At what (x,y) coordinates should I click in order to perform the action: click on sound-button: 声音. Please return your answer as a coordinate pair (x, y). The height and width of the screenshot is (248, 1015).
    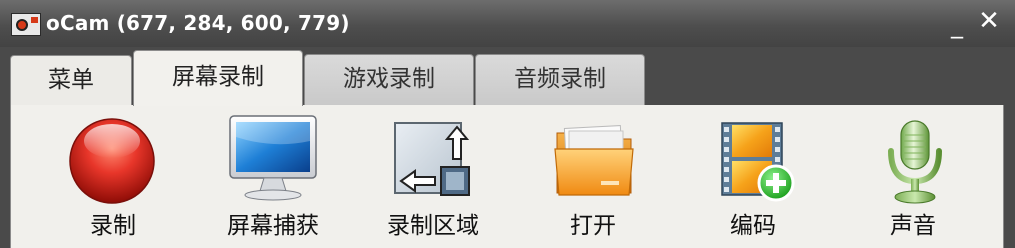
    Looking at the image, I should click on (913, 176).